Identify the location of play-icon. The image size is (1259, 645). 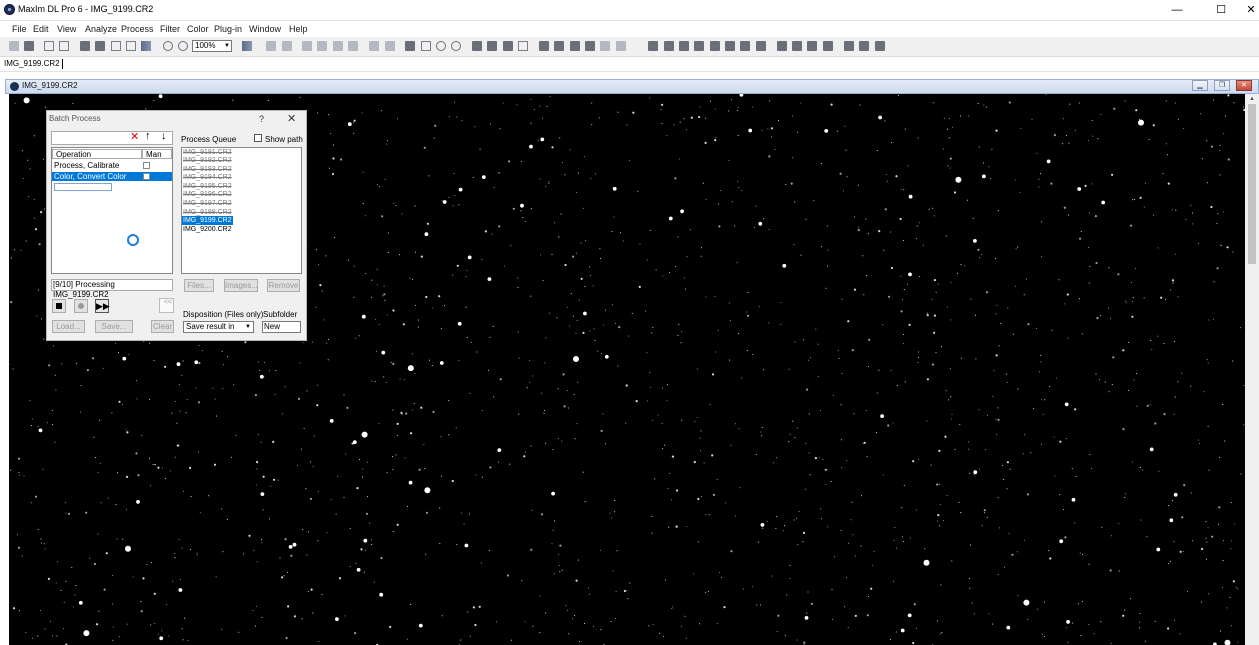
(715, 46).